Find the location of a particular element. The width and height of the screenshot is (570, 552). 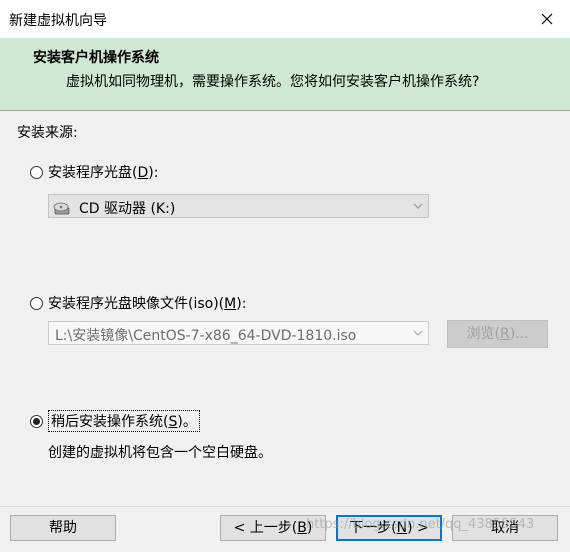

cd-drive-icon is located at coordinates (61, 208).